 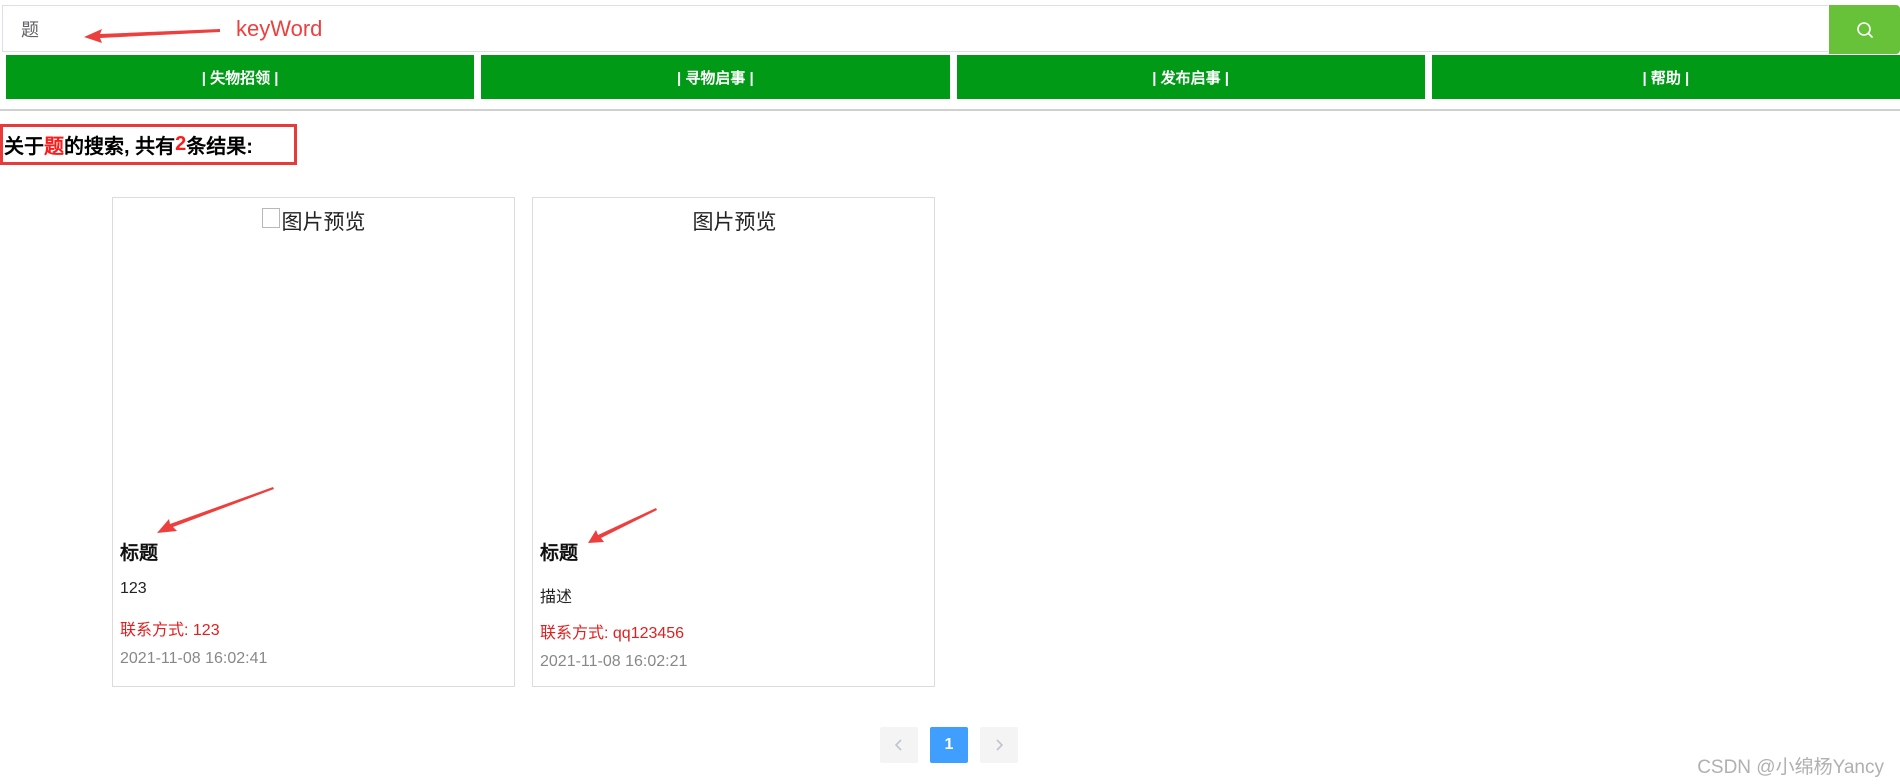 I want to click on result-summary: 关于题的搜索, 共有 2 条结果:, so click(x=148, y=144).